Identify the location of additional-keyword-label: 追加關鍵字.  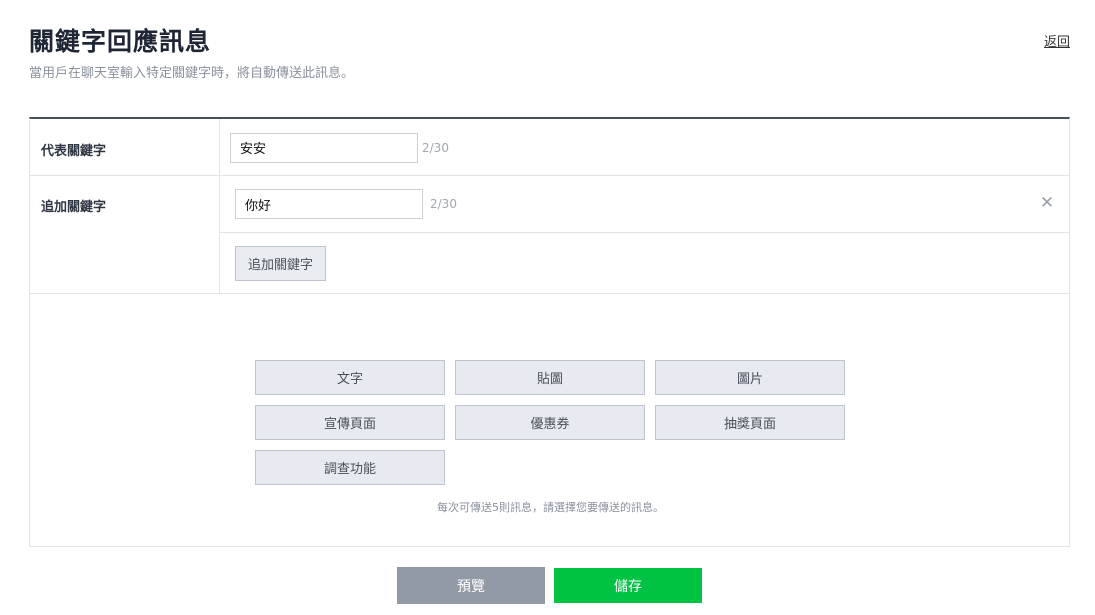
(125, 234).